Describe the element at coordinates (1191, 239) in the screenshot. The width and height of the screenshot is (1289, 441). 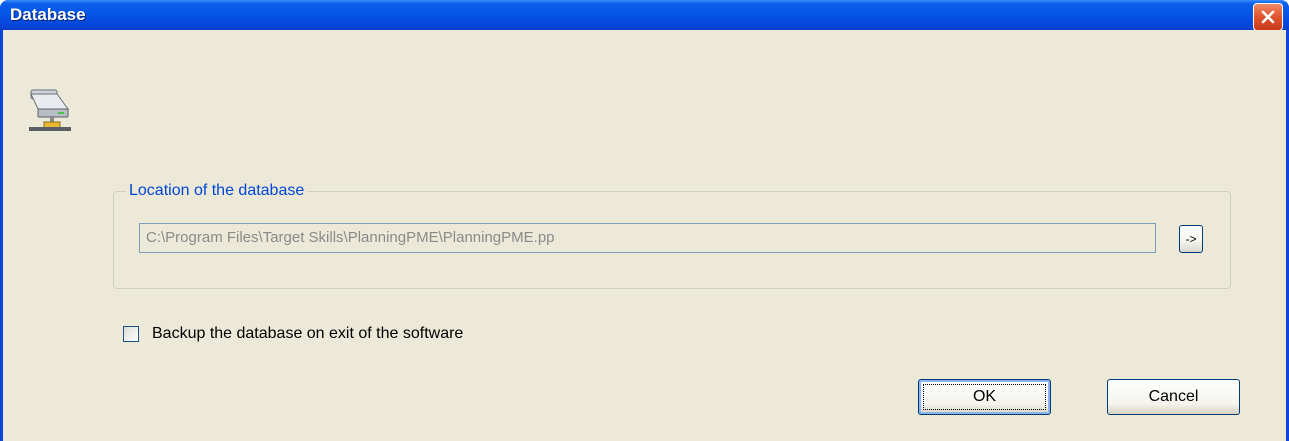
I see `browse-button: ->` at that location.